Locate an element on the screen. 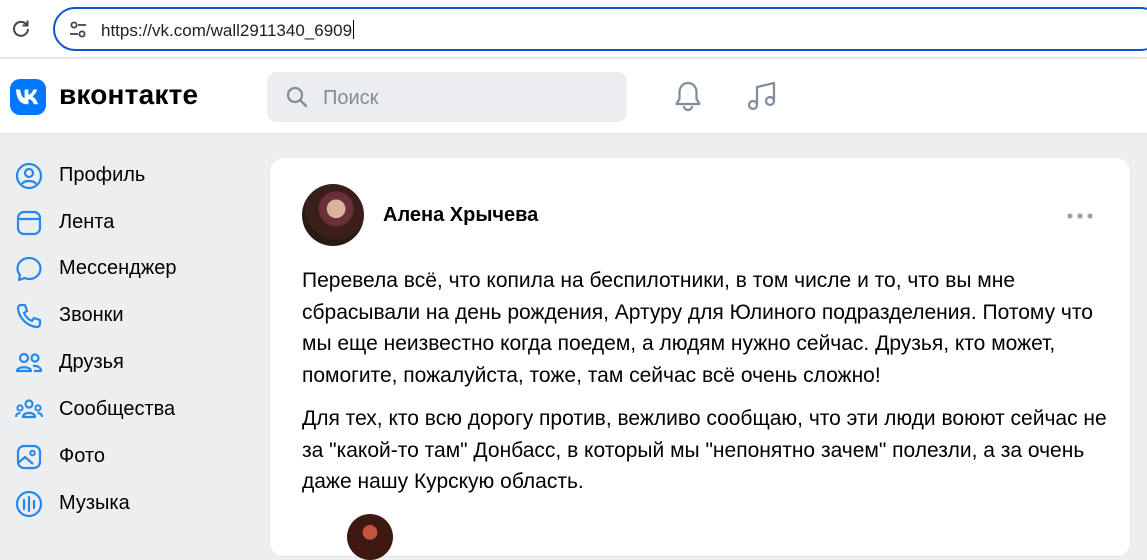 The height and width of the screenshot is (560, 1147). author-avatar is located at coordinates (333, 215).